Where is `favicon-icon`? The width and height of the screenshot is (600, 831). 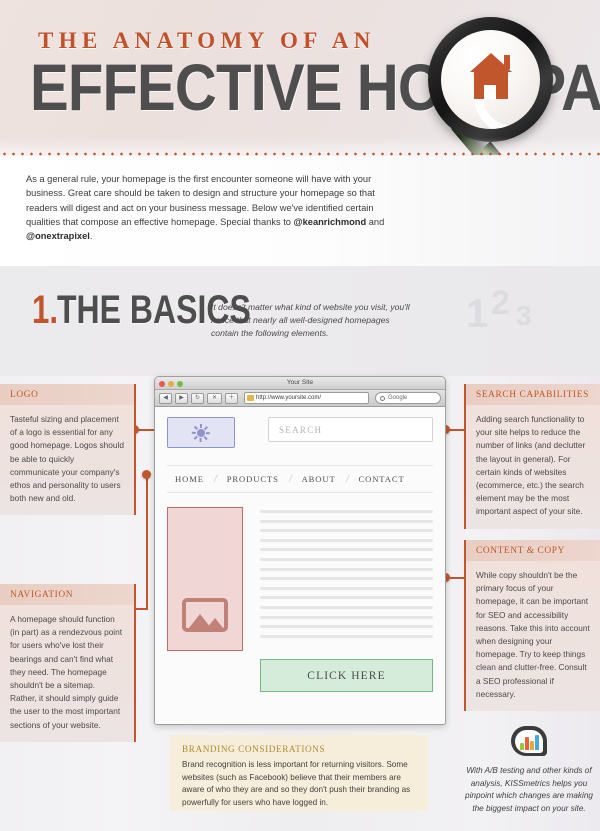 favicon-icon is located at coordinates (250, 398).